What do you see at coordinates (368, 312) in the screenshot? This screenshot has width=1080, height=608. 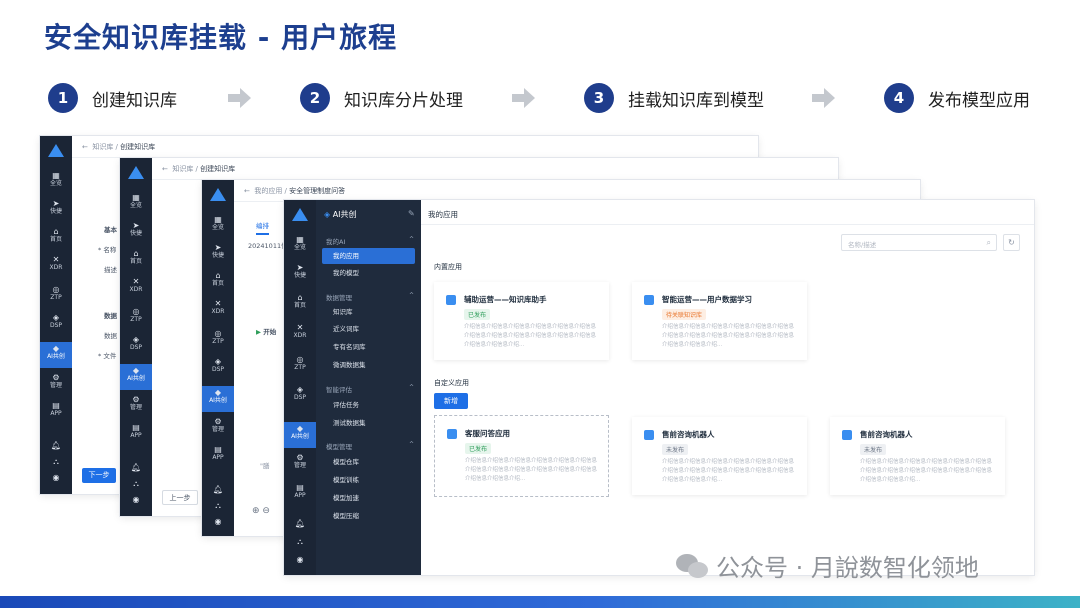 I see `menu-item-knowledge-base: 知识库` at bounding box center [368, 312].